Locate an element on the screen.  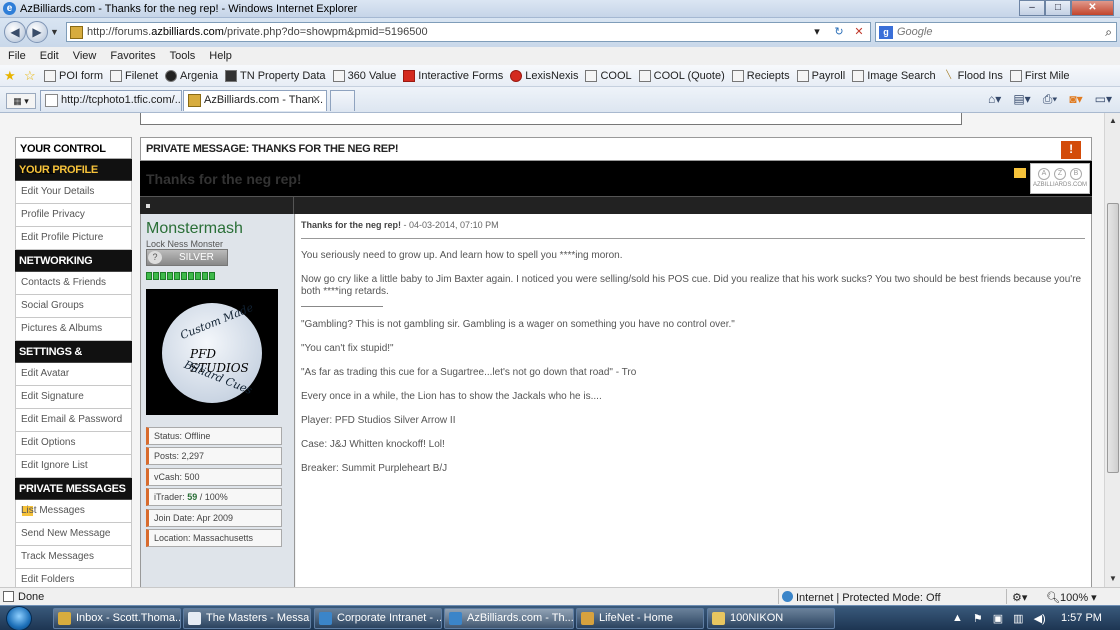
back-button: ◀ is located at coordinates (15, 32).